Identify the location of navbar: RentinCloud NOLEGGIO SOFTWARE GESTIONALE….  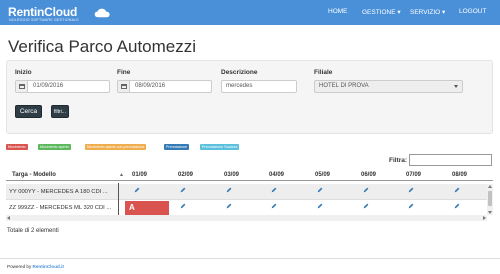
(250, 12).